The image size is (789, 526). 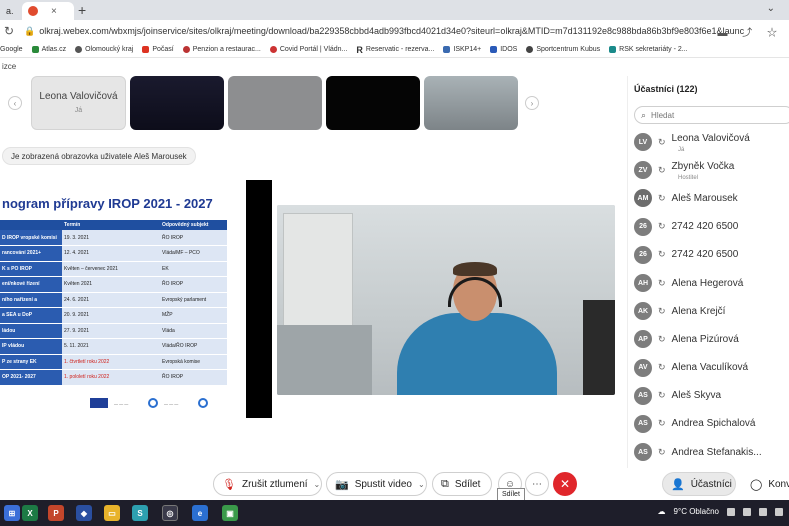 I want to click on participant-search: ⌕, so click(x=711, y=115).